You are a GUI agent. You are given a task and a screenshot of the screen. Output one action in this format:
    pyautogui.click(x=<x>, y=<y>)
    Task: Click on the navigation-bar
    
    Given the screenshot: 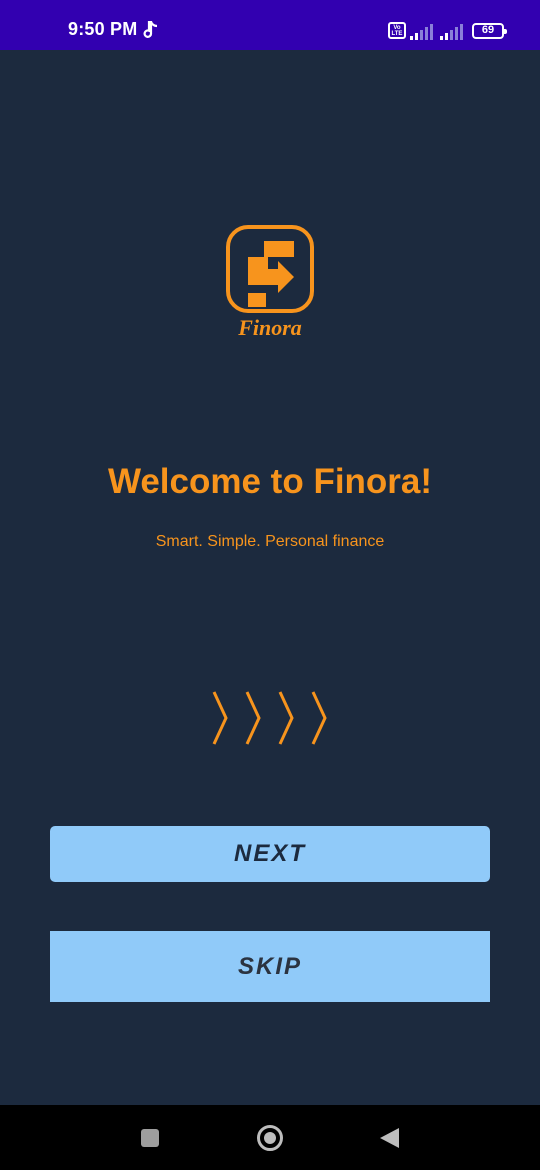 What is the action you would take?
    pyautogui.click(x=270, y=1137)
    